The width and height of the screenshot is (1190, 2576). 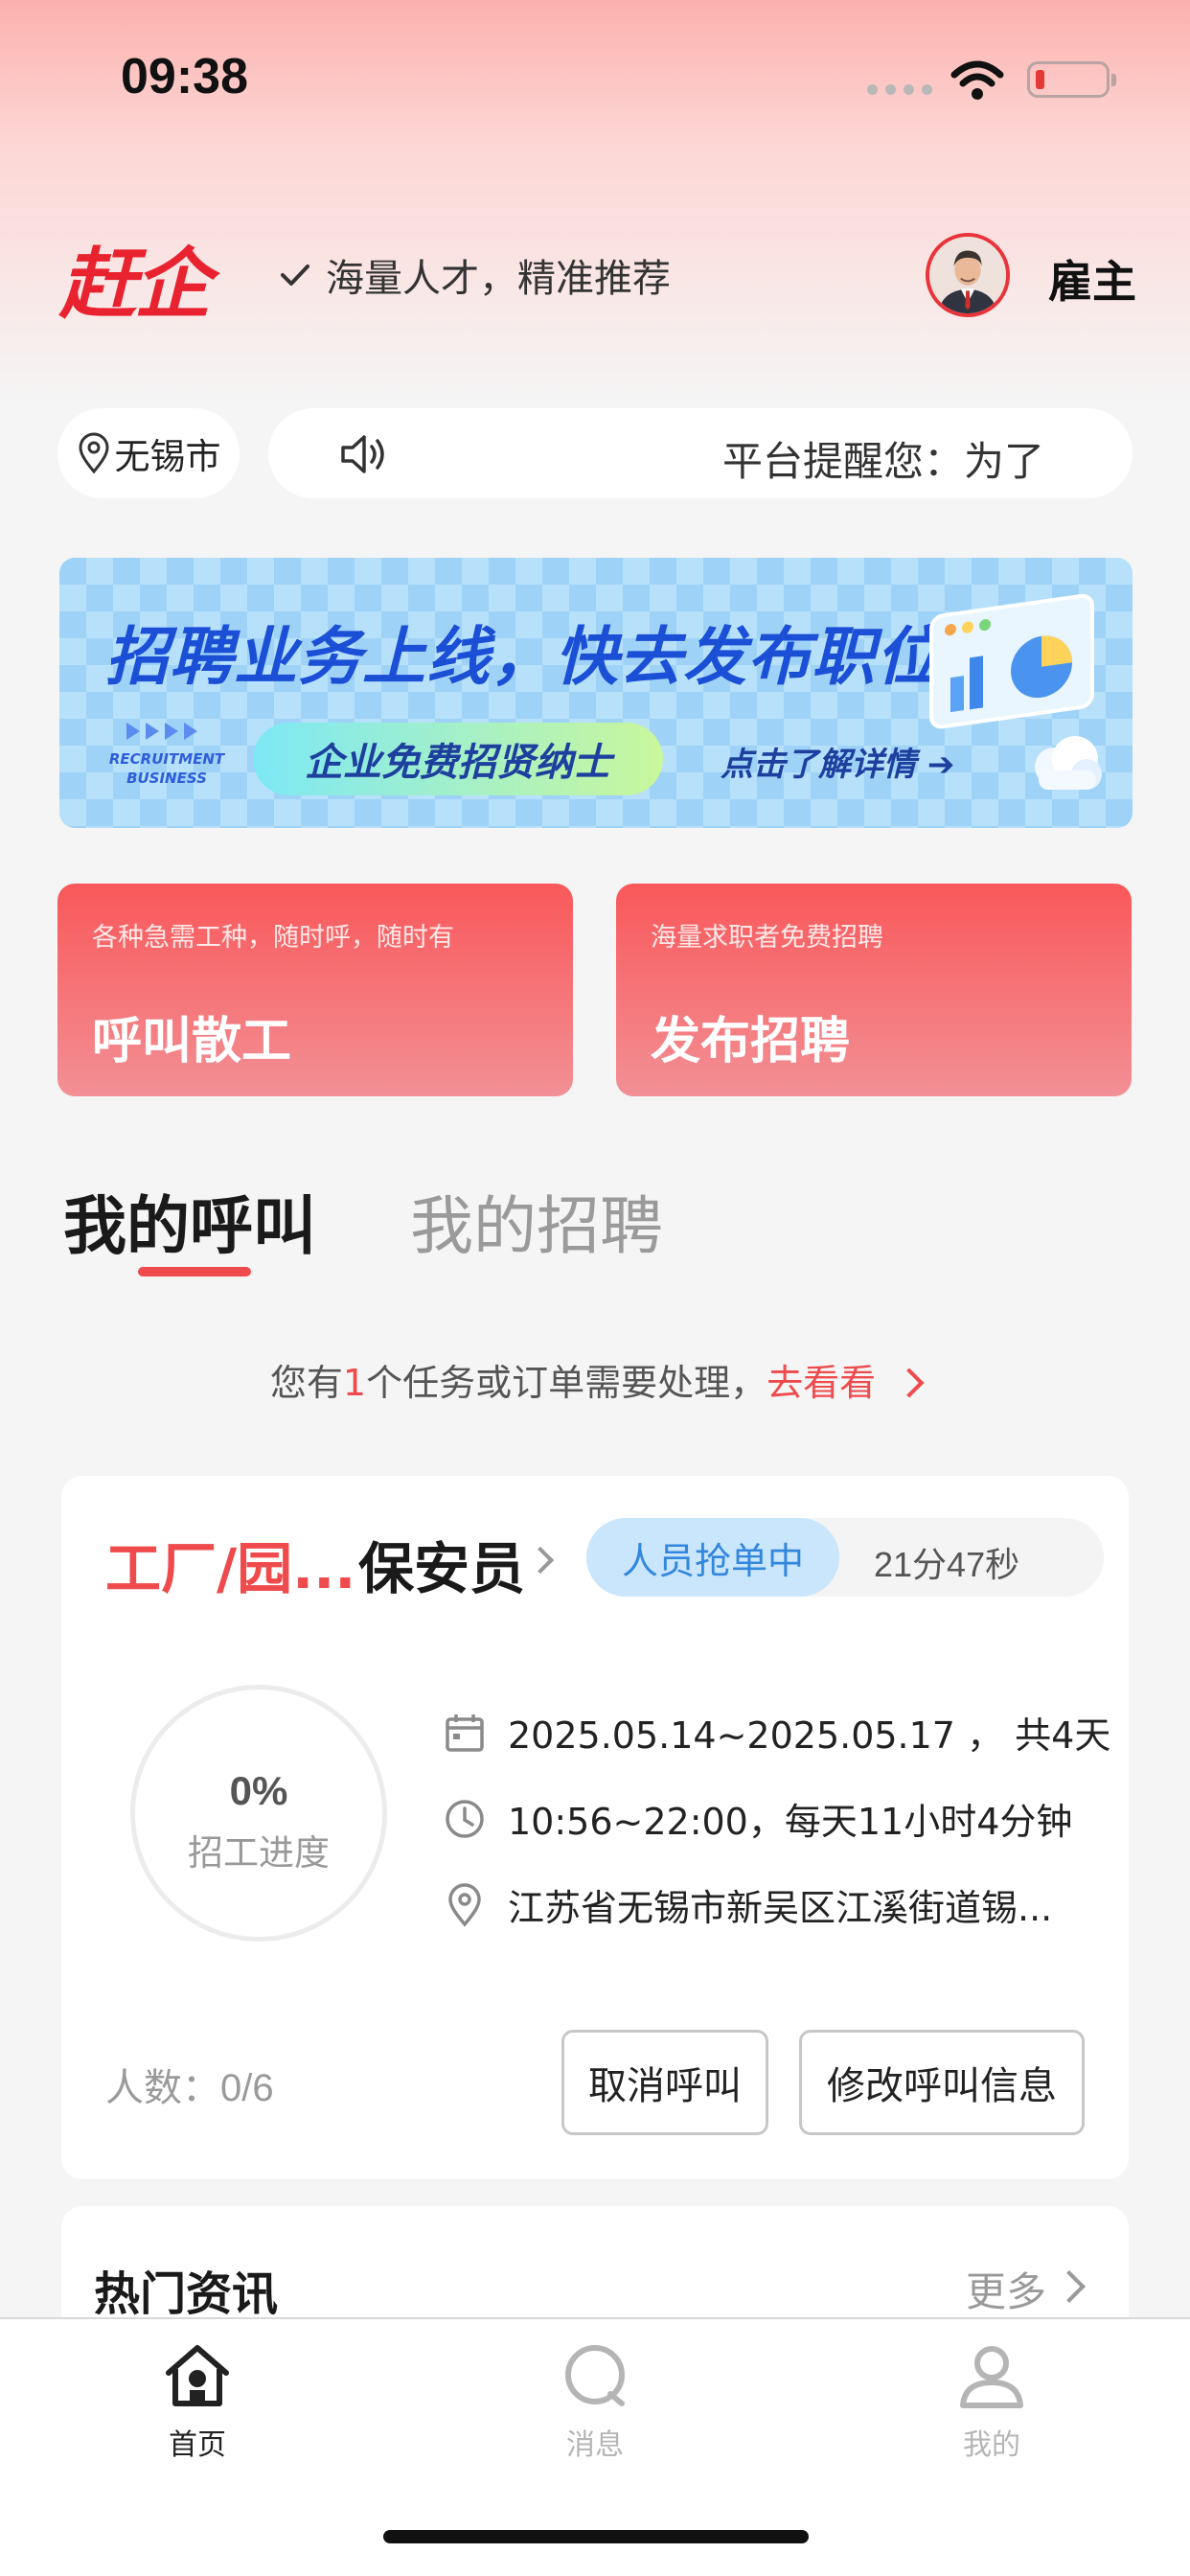 What do you see at coordinates (767, 938) in the screenshot?
I see `post-job-subtitle: 海量求职者免费招聘` at bounding box center [767, 938].